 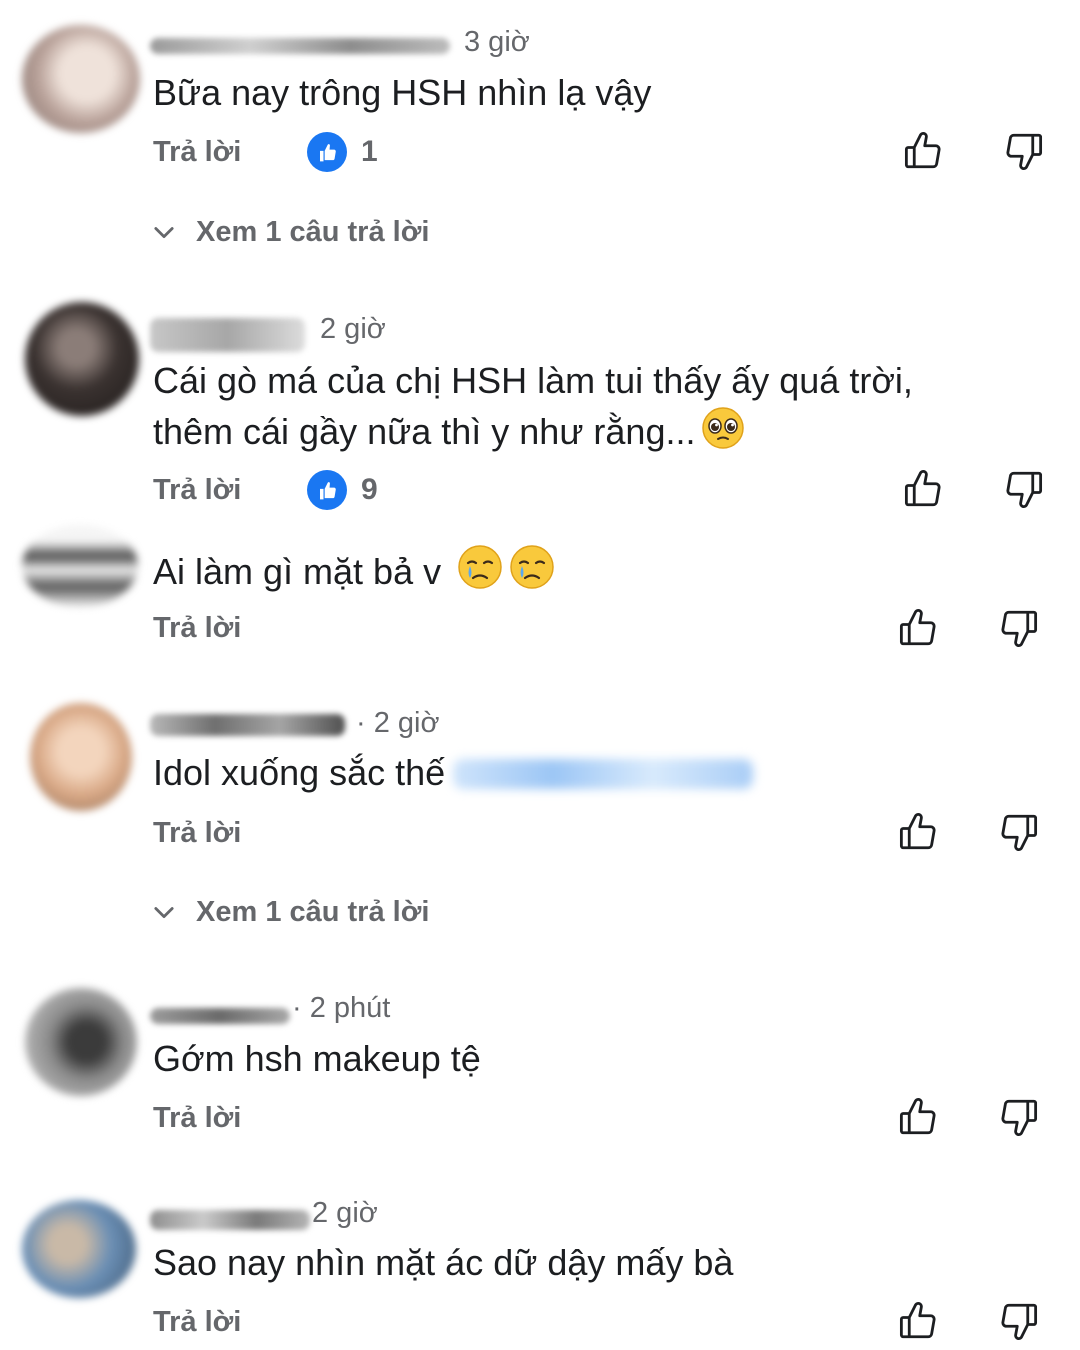 What do you see at coordinates (723, 428) in the screenshot?
I see `pleading-face-emoji` at bounding box center [723, 428].